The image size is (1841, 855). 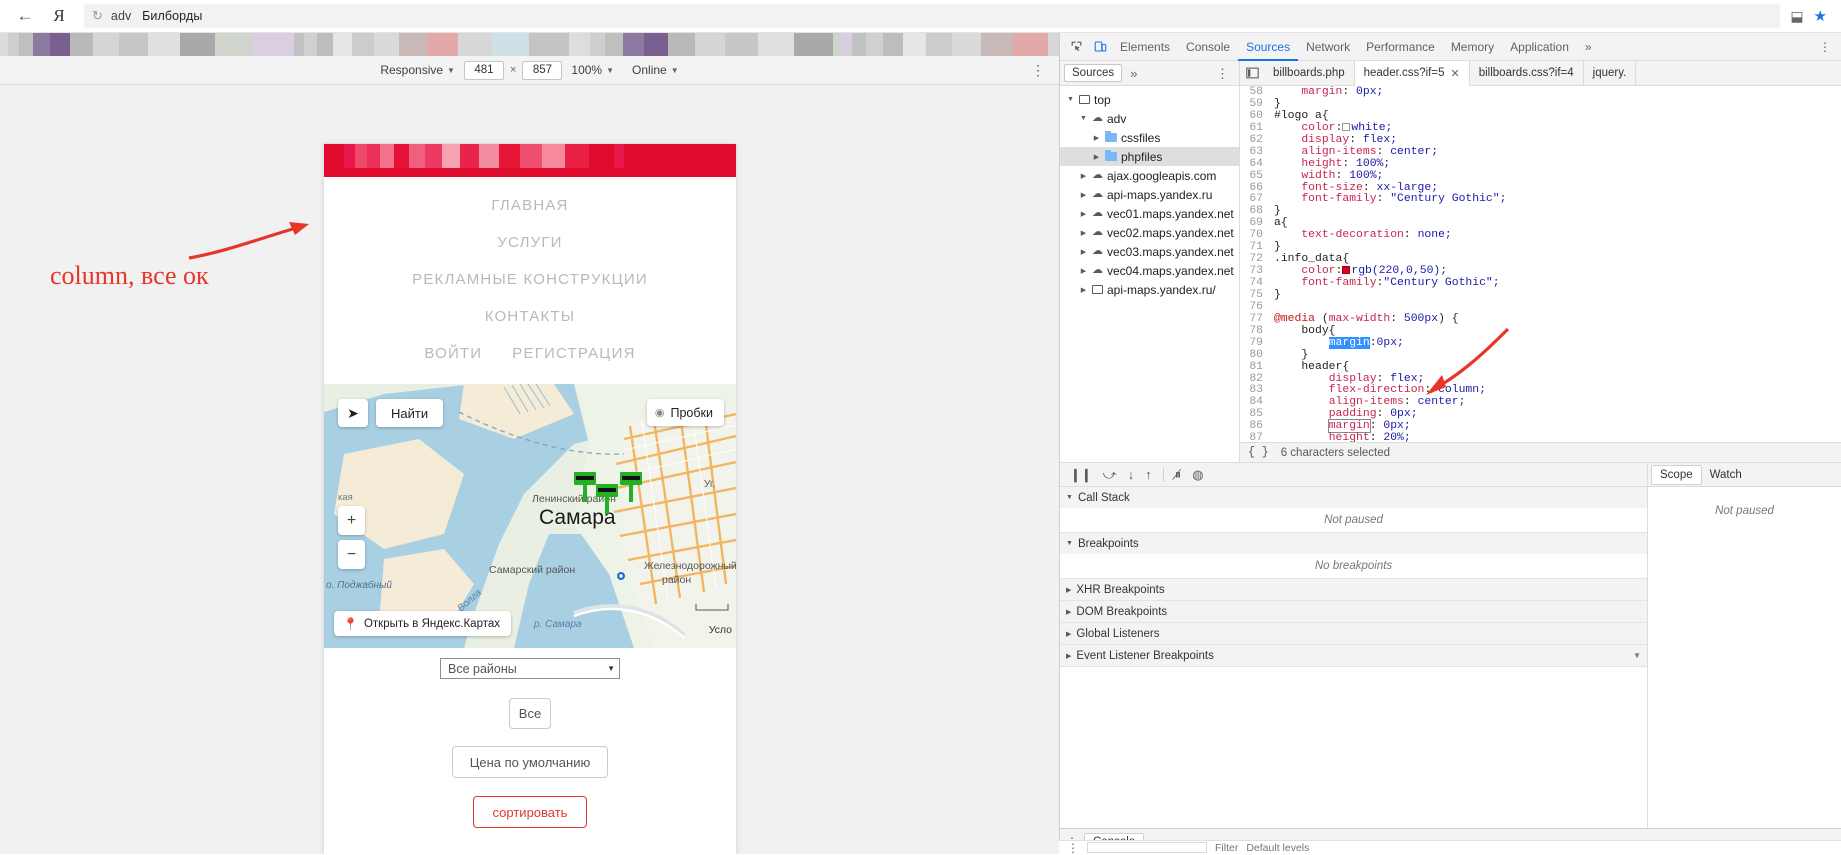 I want to click on section-header-global-listeners: ▶ Global Listeners, so click(x=1353, y=633).